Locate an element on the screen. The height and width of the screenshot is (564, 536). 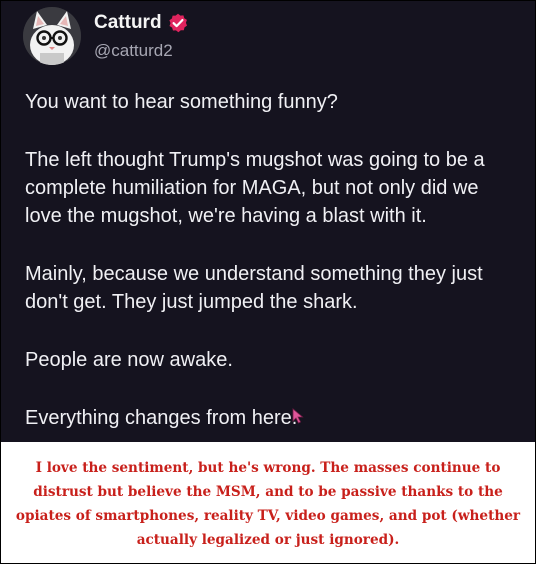
avatar is located at coordinates (52, 36).